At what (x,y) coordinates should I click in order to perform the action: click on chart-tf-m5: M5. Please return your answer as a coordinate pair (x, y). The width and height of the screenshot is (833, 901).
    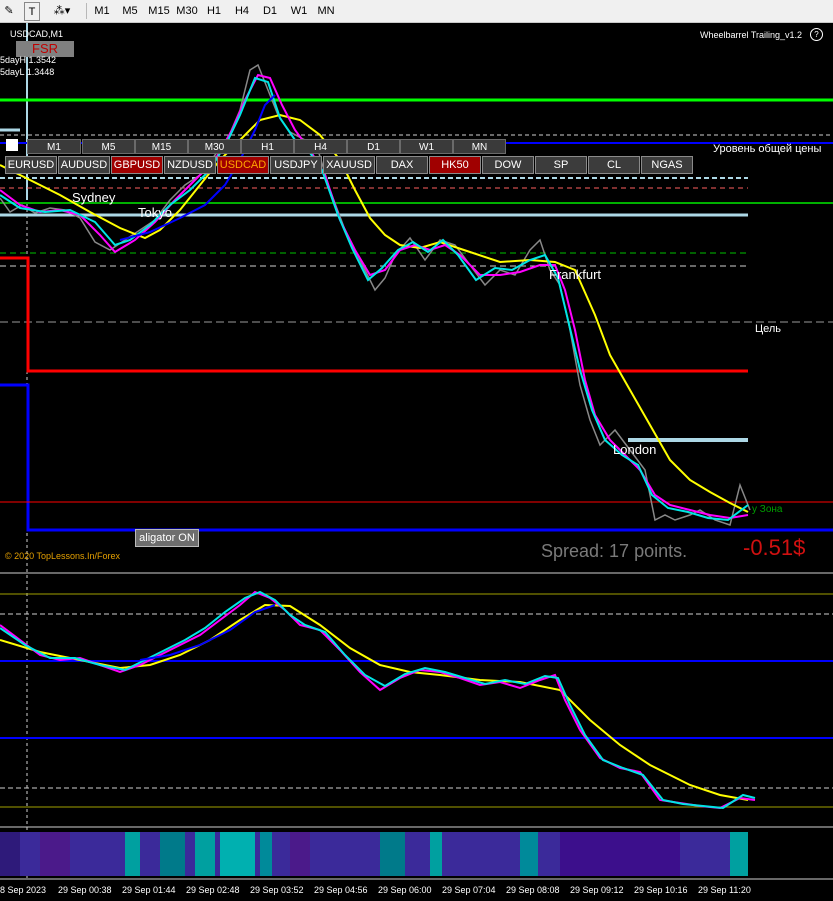
    Looking at the image, I should click on (108, 146).